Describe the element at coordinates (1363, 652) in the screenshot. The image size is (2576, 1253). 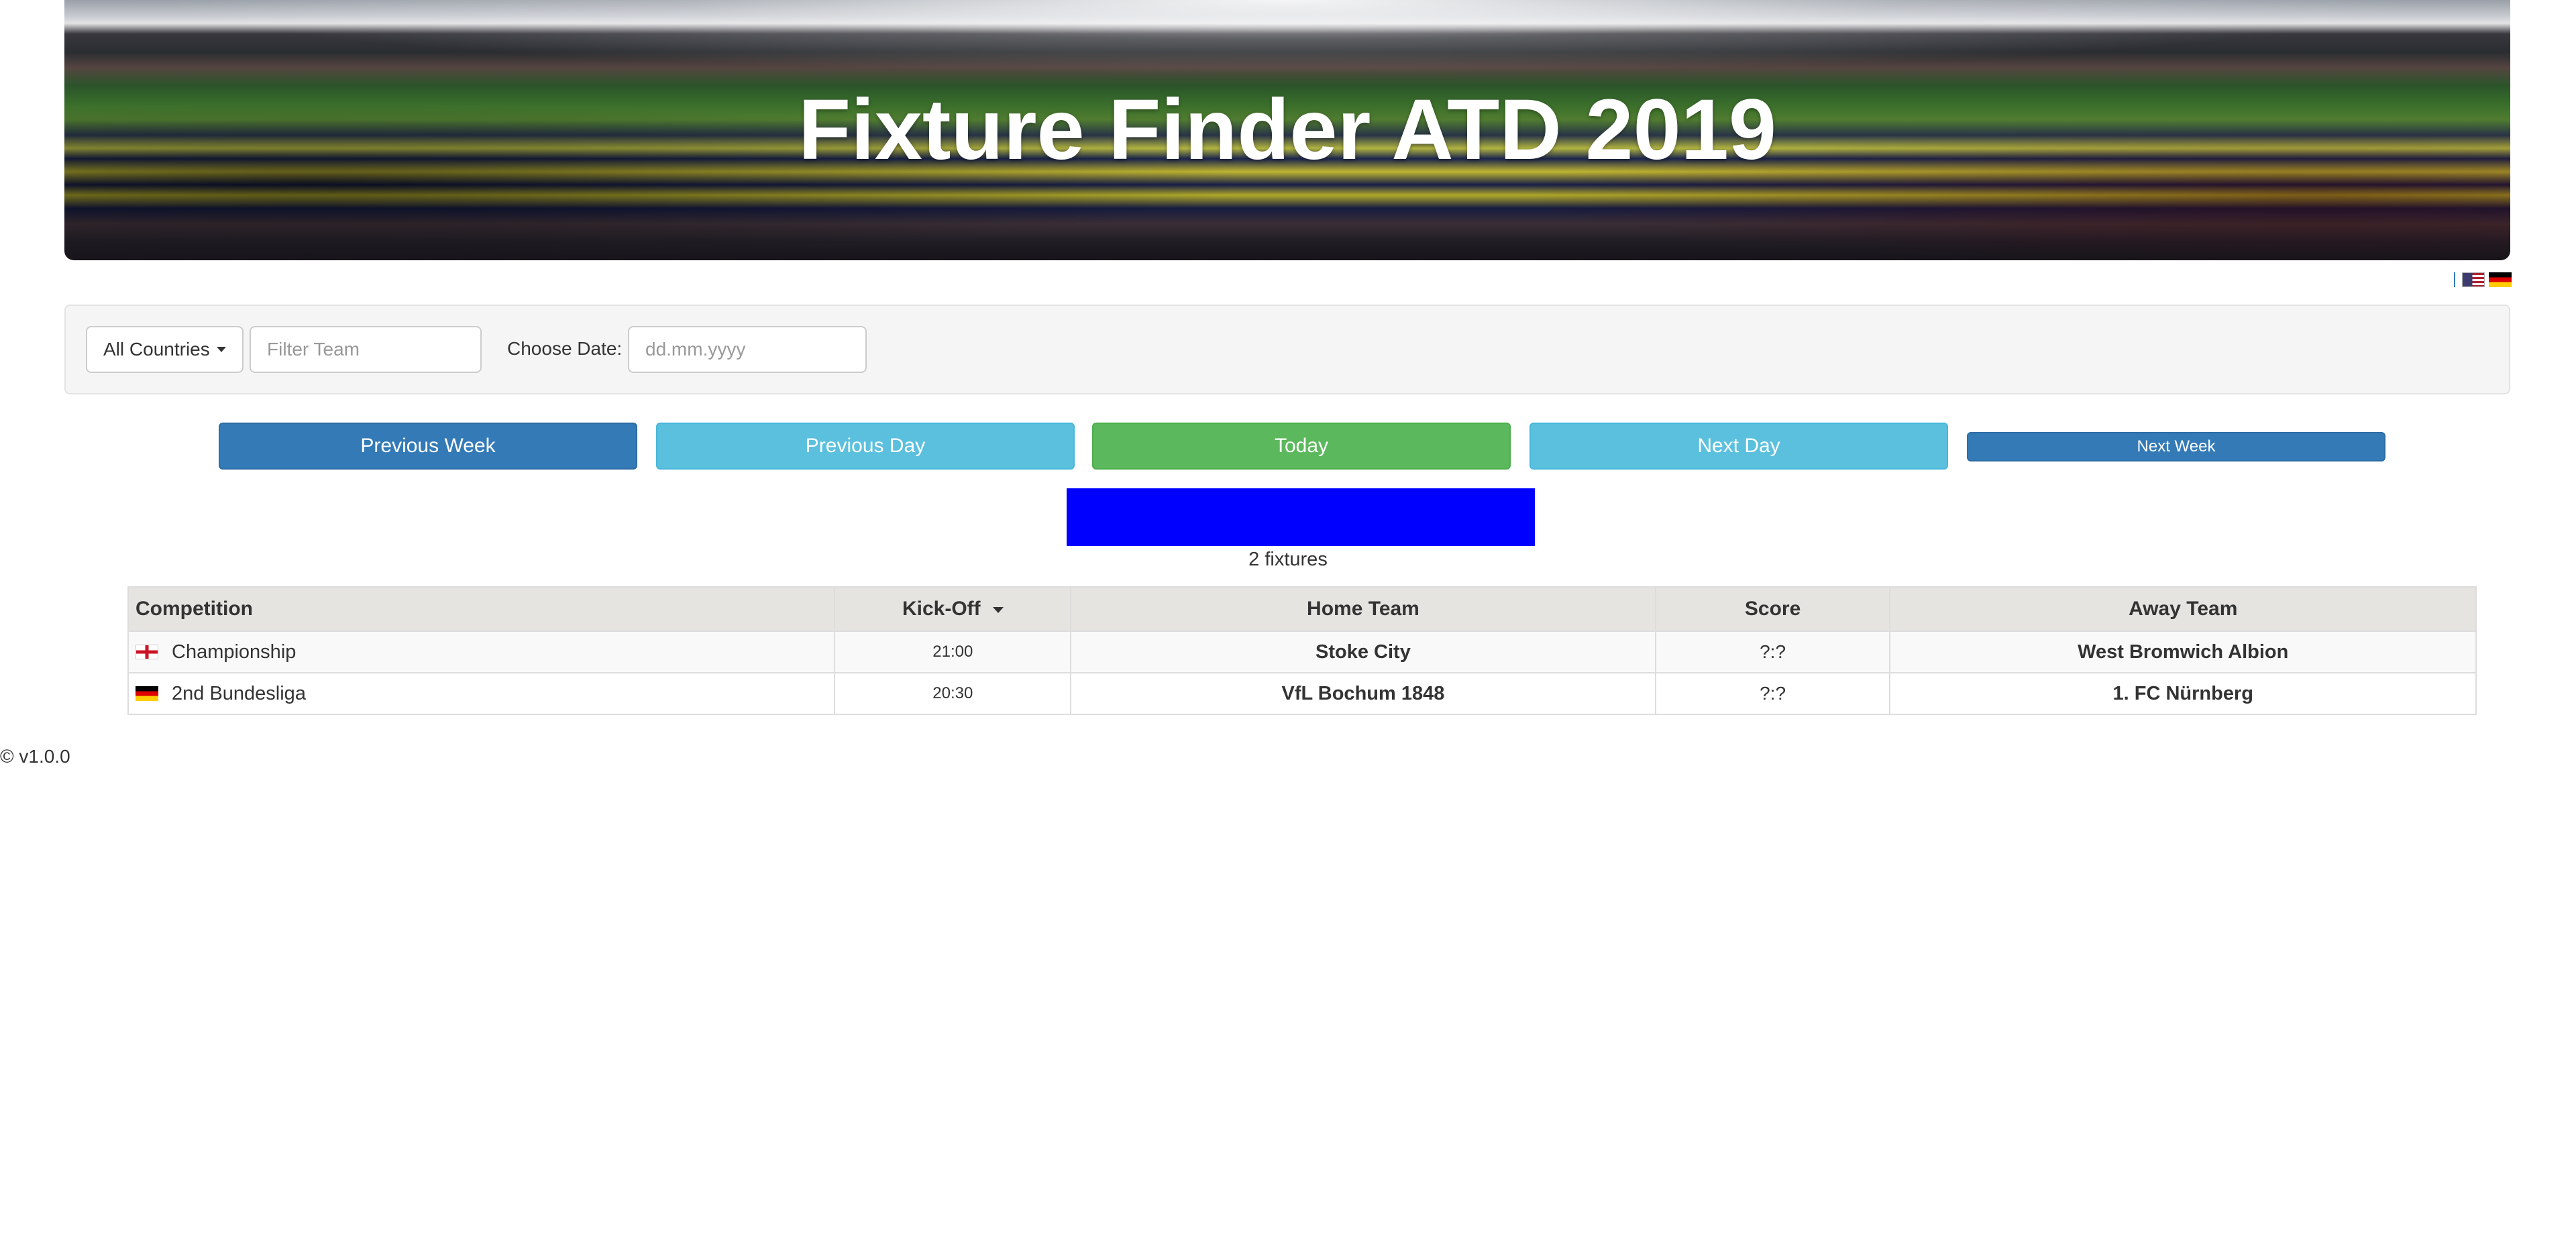
I see `home-team-cell: Stoke City` at that location.